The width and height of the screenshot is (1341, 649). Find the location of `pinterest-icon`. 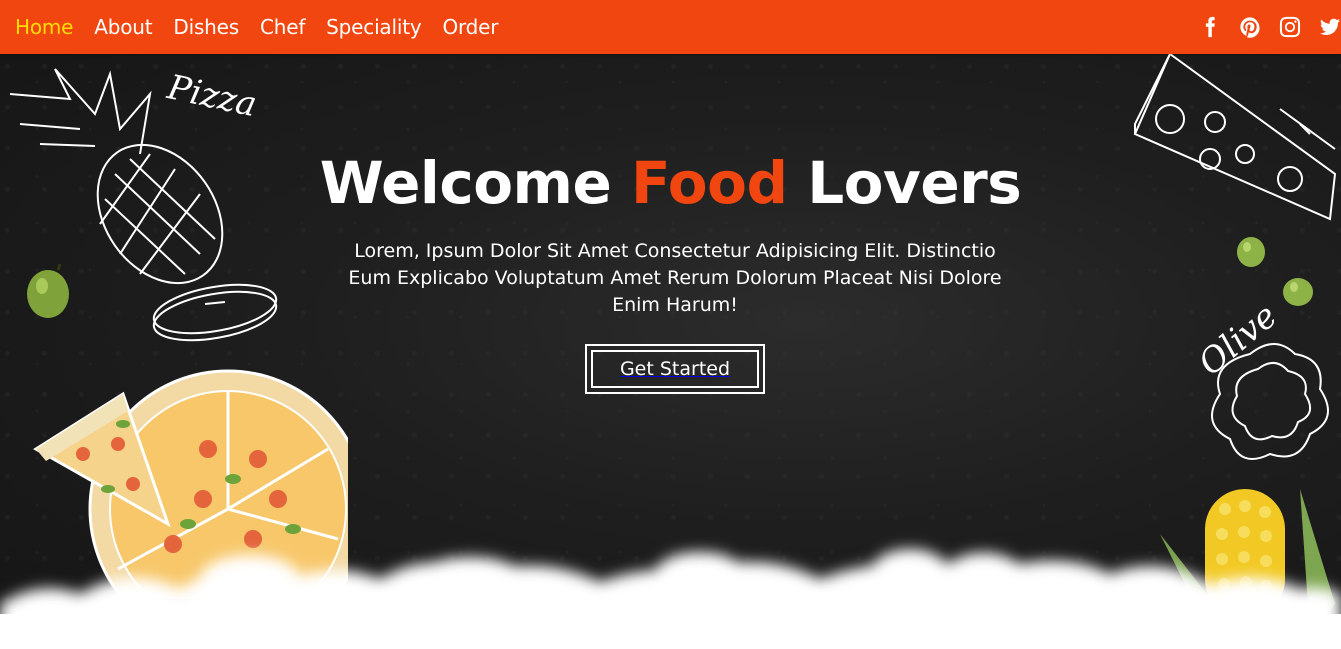

pinterest-icon is located at coordinates (1250, 27).